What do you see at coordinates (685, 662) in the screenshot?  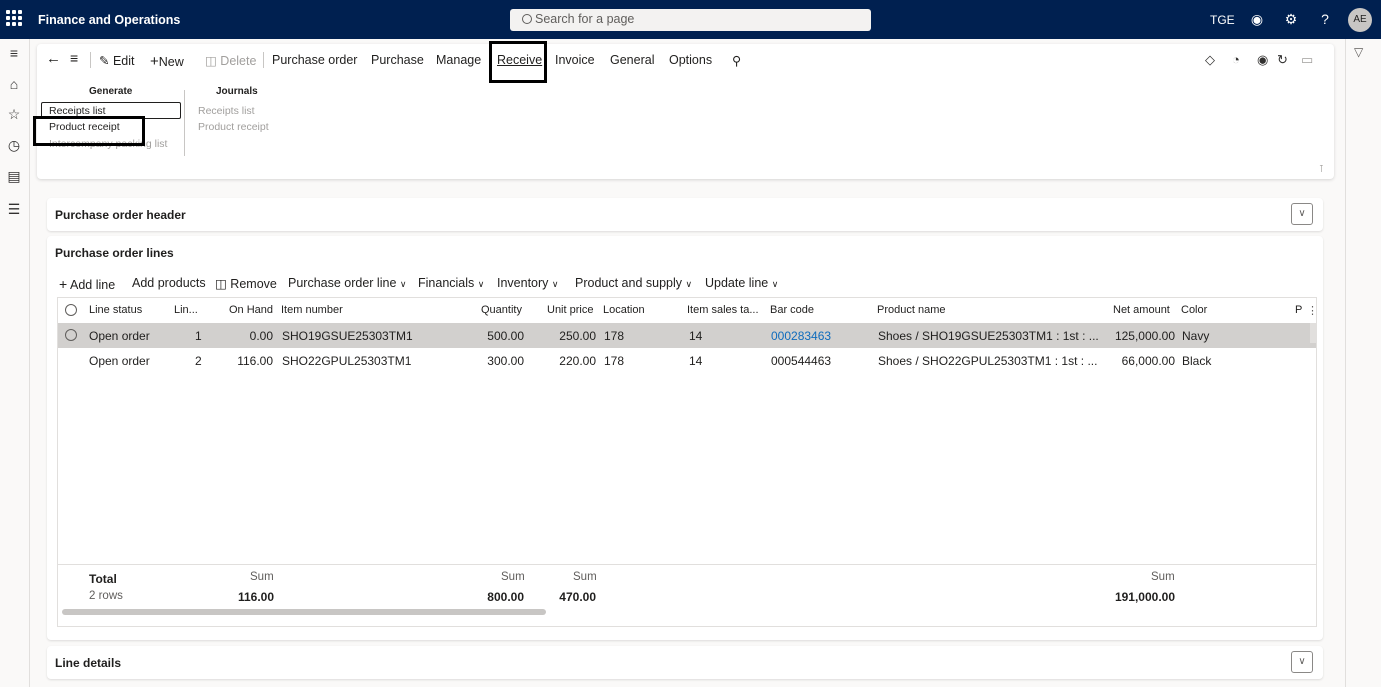 I see `line-details-panel: Line details ∨` at bounding box center [685, 662].